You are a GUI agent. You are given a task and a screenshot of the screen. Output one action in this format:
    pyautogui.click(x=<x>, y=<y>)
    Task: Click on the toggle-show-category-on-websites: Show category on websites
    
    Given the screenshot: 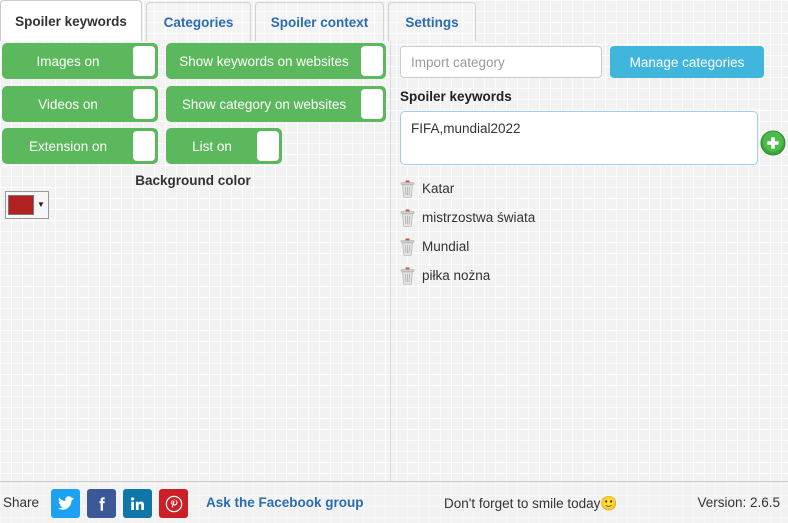 What is the action you would take?
    pyautogui.click(x=276, y=104)
    